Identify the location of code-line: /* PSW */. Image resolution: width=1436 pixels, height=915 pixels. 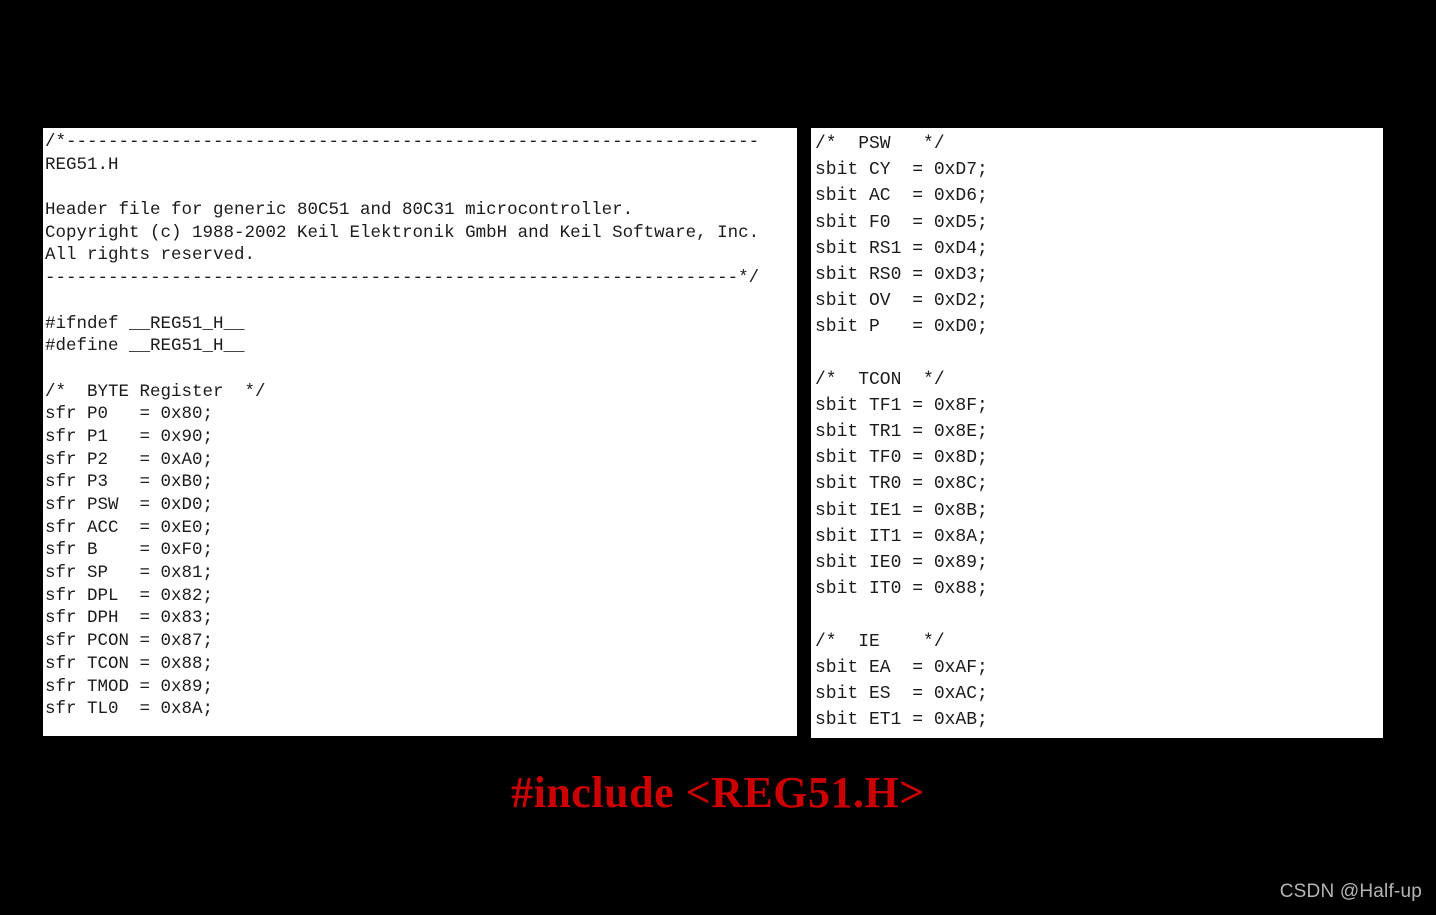
(880, 144).